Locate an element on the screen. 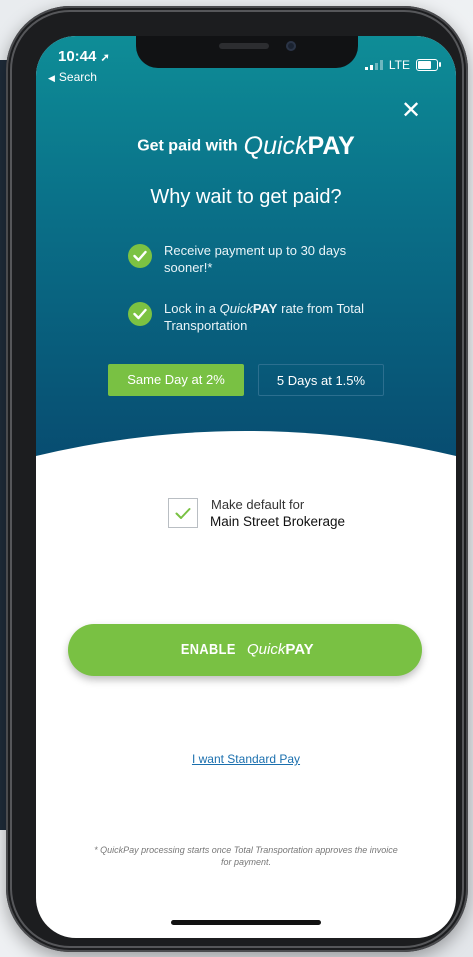  location-arrow-icon: ➚ is located at coordinates (105, 58).